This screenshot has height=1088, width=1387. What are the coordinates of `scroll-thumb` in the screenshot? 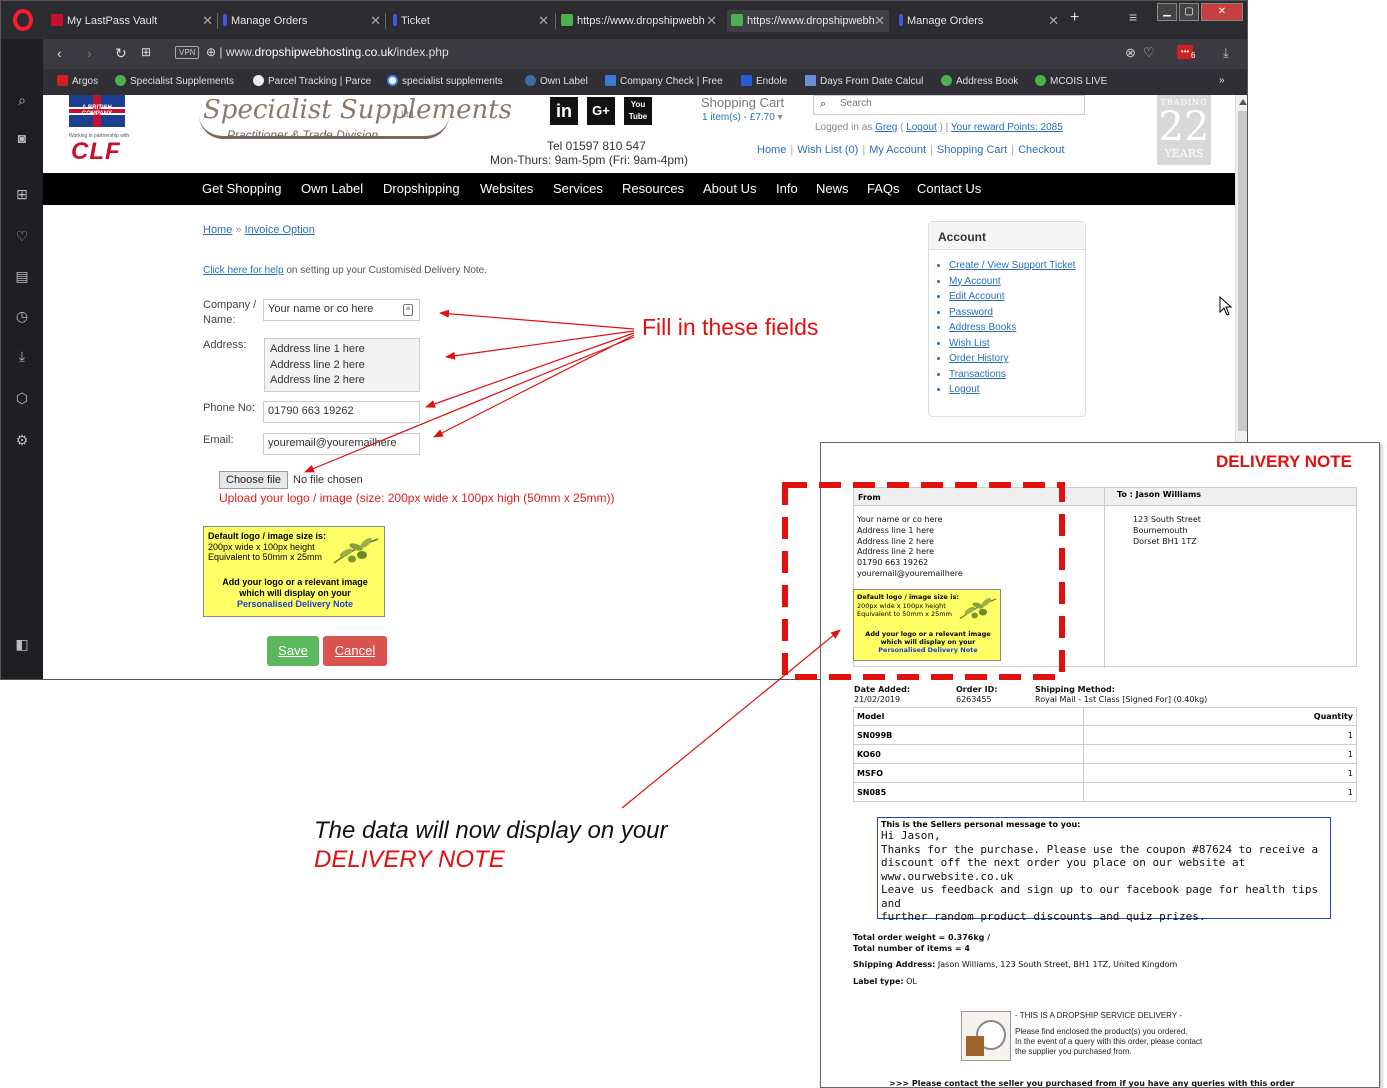 It's located at (1242, 271).